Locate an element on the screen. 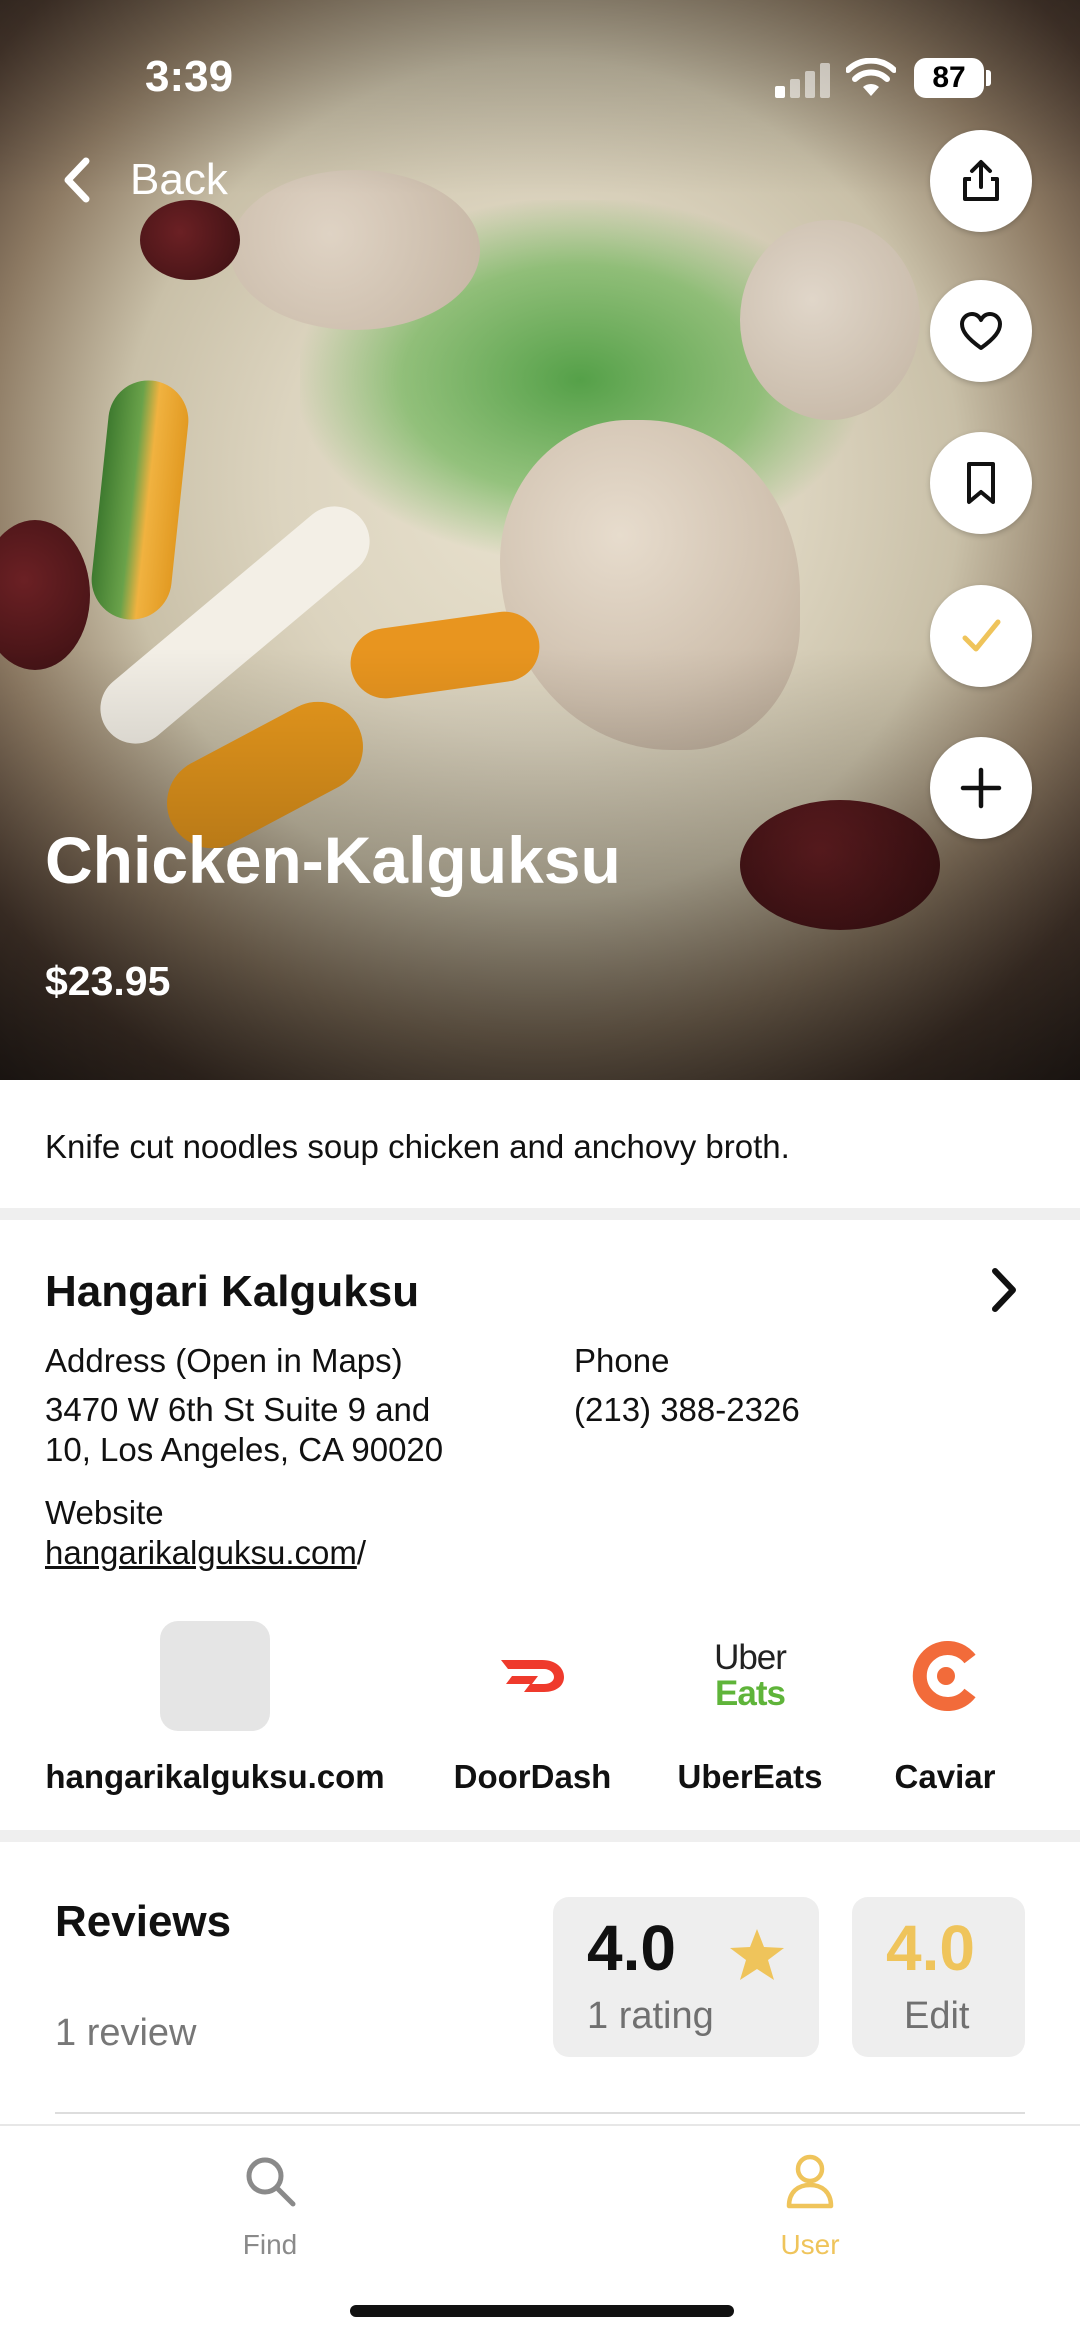 This screenshot has width=1080, height=2341. bookmark-button is located at coordinates (981, 483).